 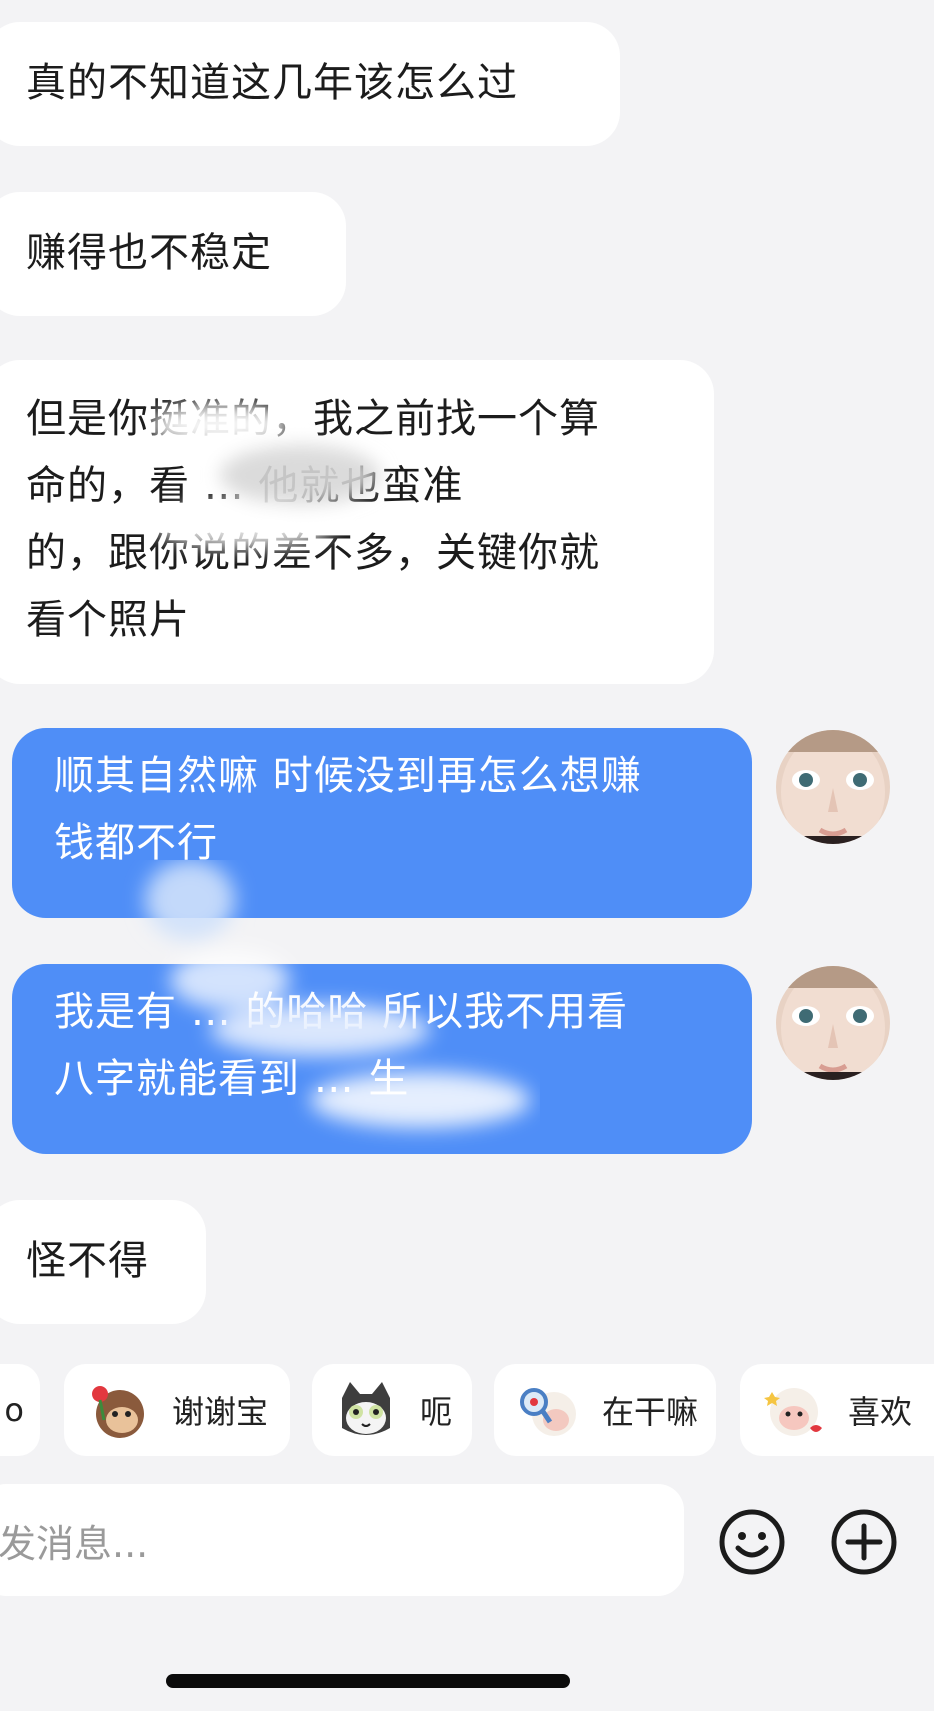 I want to click on message-text: 真的不知道这几年该怎么过, so click(x=272, y=83).